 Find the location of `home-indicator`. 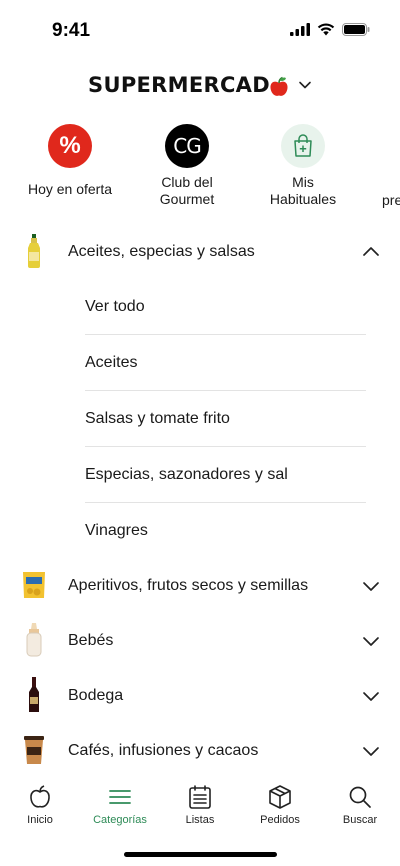

home-indicator is located at coordinates (200, 854).